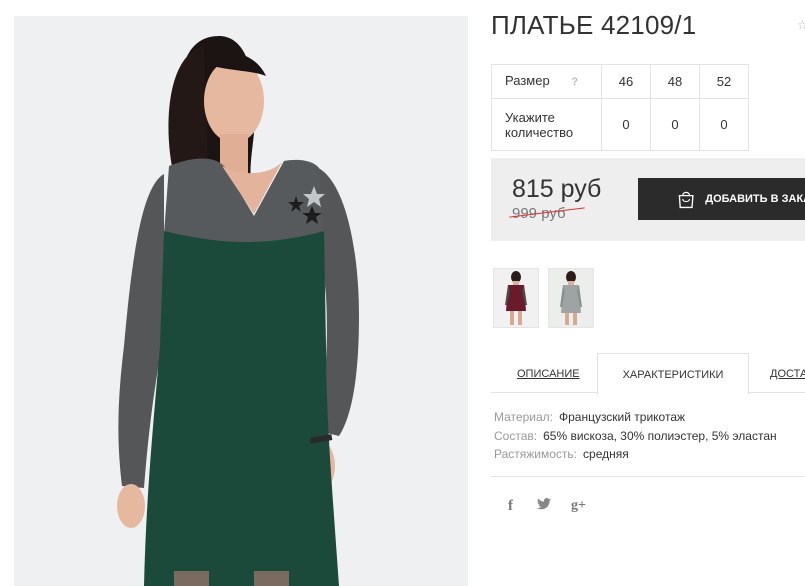 This screenshot has height=586, width=805. What do you see at coordinates (673, 374) in the screenshot?
I see `tab-characteristics: ХАРАКТЕРИСТИКИ` at bounding box center [673, 374].